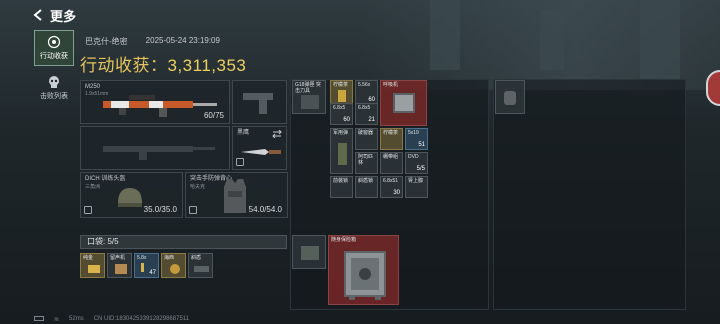  I want to click on item-count: 21, so click(371, 120).